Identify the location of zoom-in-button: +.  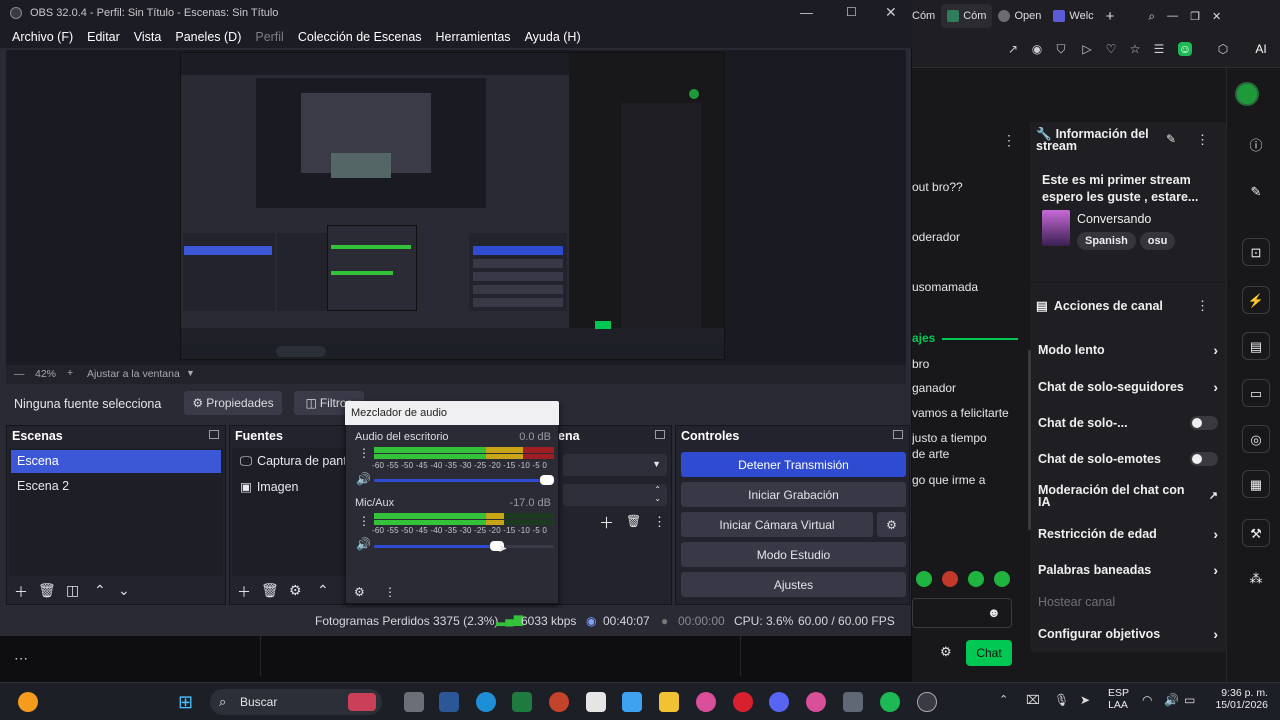
(70, 373).